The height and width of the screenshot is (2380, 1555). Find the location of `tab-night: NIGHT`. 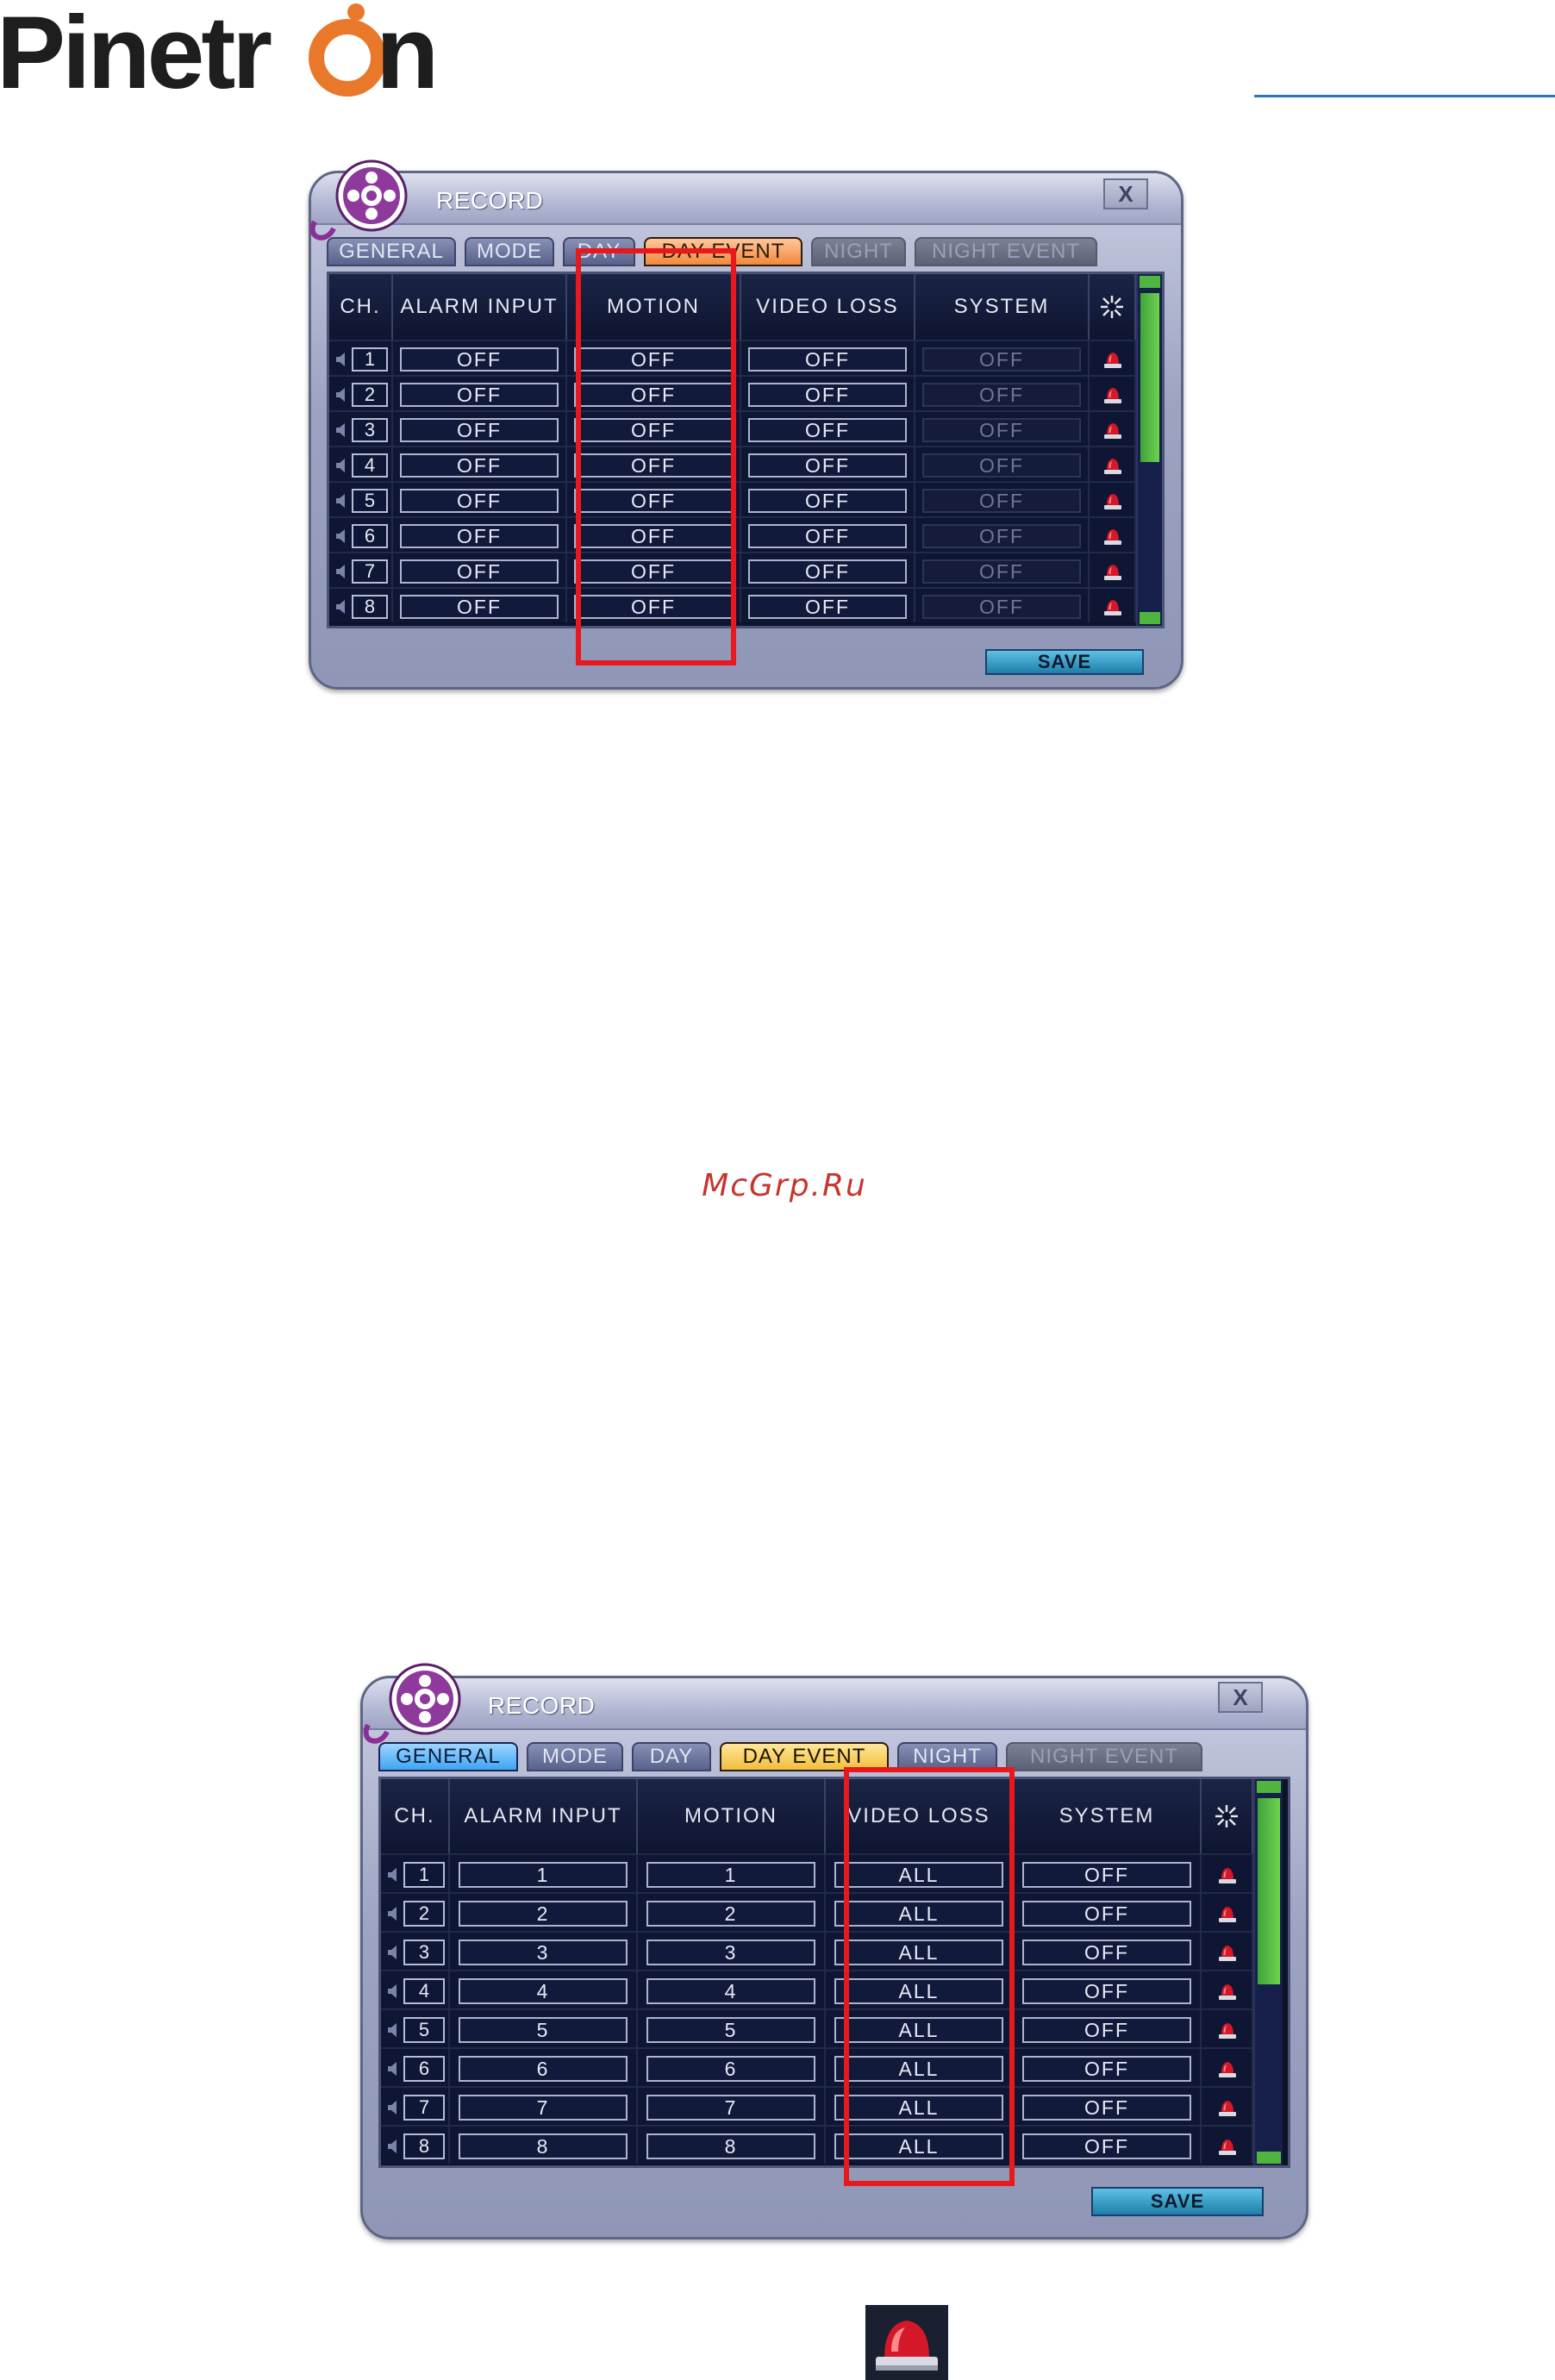

tab-night: NIGHT is located at coordinates (858, 252).